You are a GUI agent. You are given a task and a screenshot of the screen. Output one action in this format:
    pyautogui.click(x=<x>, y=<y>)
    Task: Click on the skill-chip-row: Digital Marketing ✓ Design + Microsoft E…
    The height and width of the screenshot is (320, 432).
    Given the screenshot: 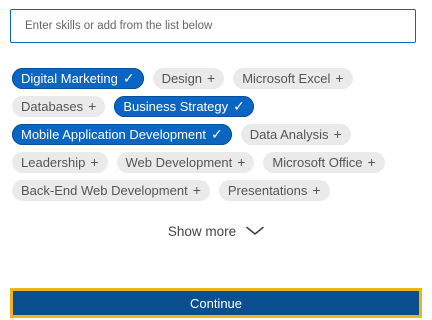 What is the action you would take?
    pyautogui.click(x=218, y=78)
    